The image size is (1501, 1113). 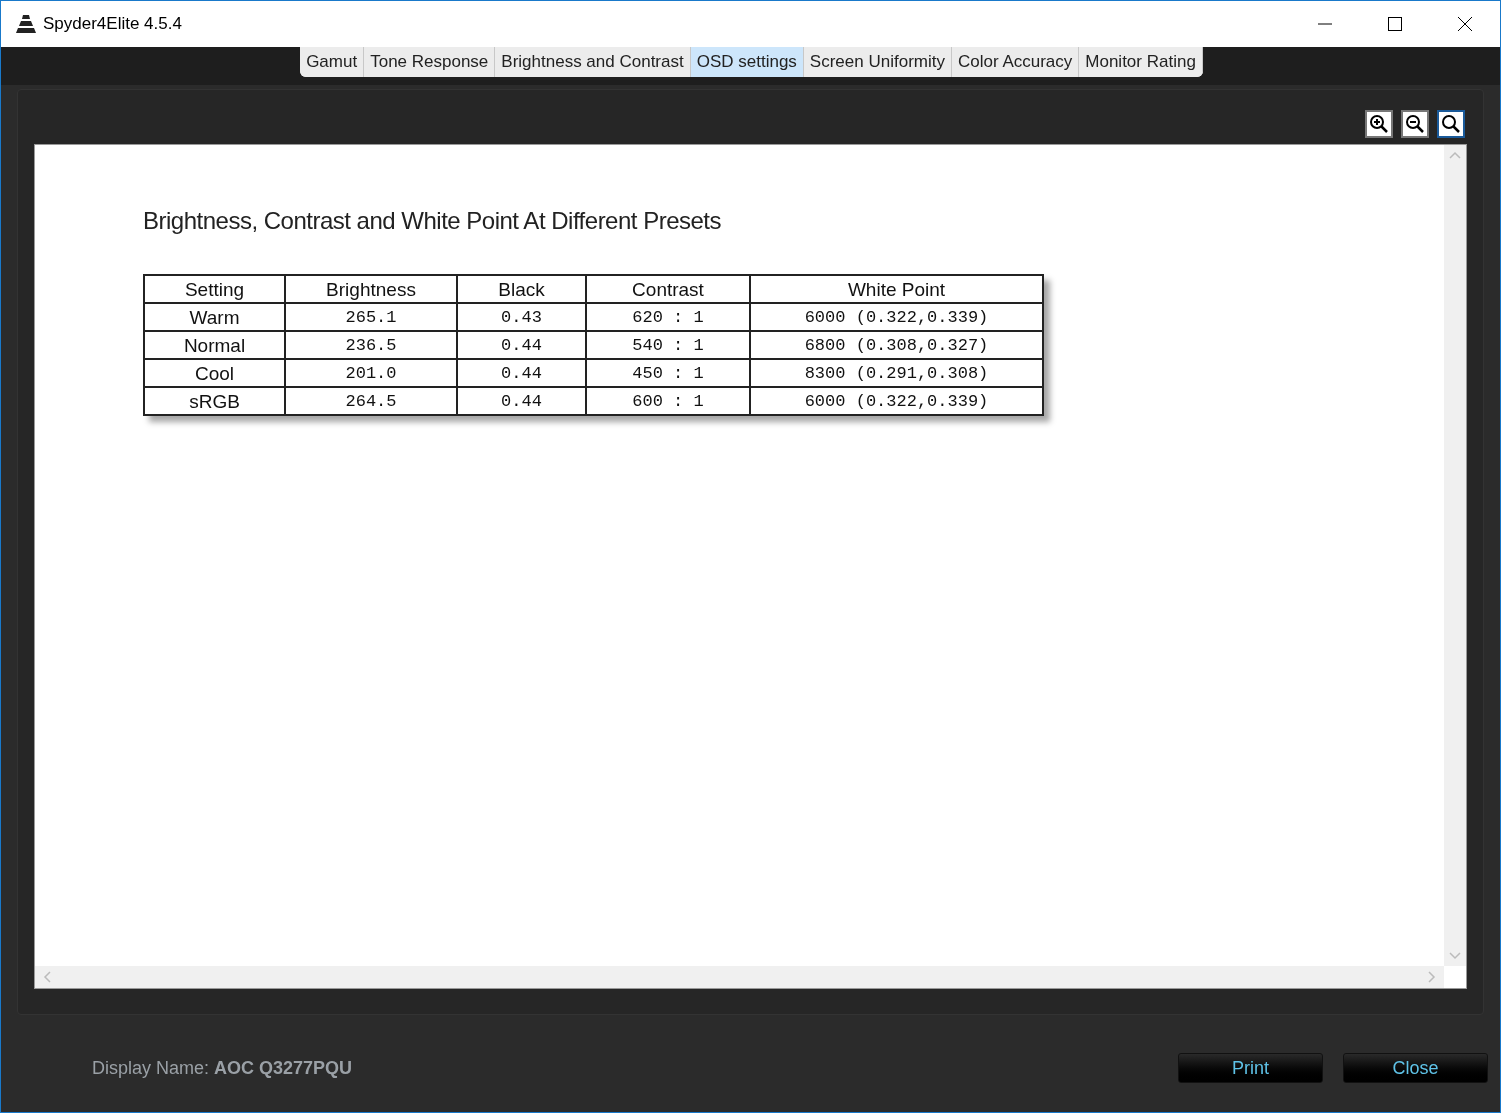 I want to click on column-header: Brightness, so click(x=371, y=289).